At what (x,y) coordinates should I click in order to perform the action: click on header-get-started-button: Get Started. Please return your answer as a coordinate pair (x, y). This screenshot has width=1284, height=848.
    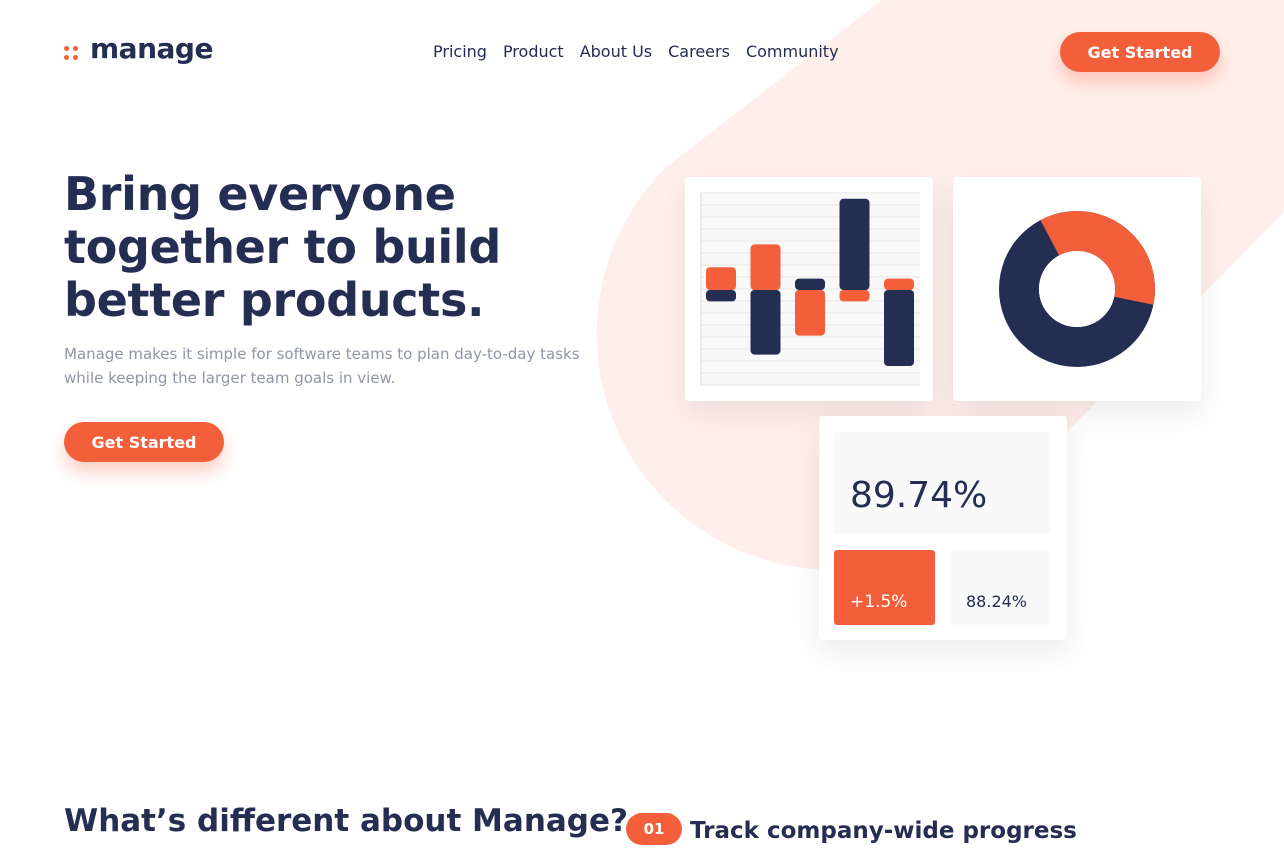
    Looking at the image, I should click on (1140, 52).